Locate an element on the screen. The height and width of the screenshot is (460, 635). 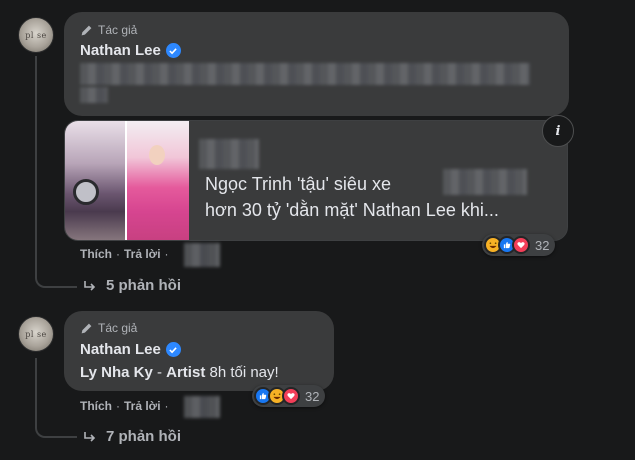
comment-body: 8h tối nay! is located at coordinates (242, 372).